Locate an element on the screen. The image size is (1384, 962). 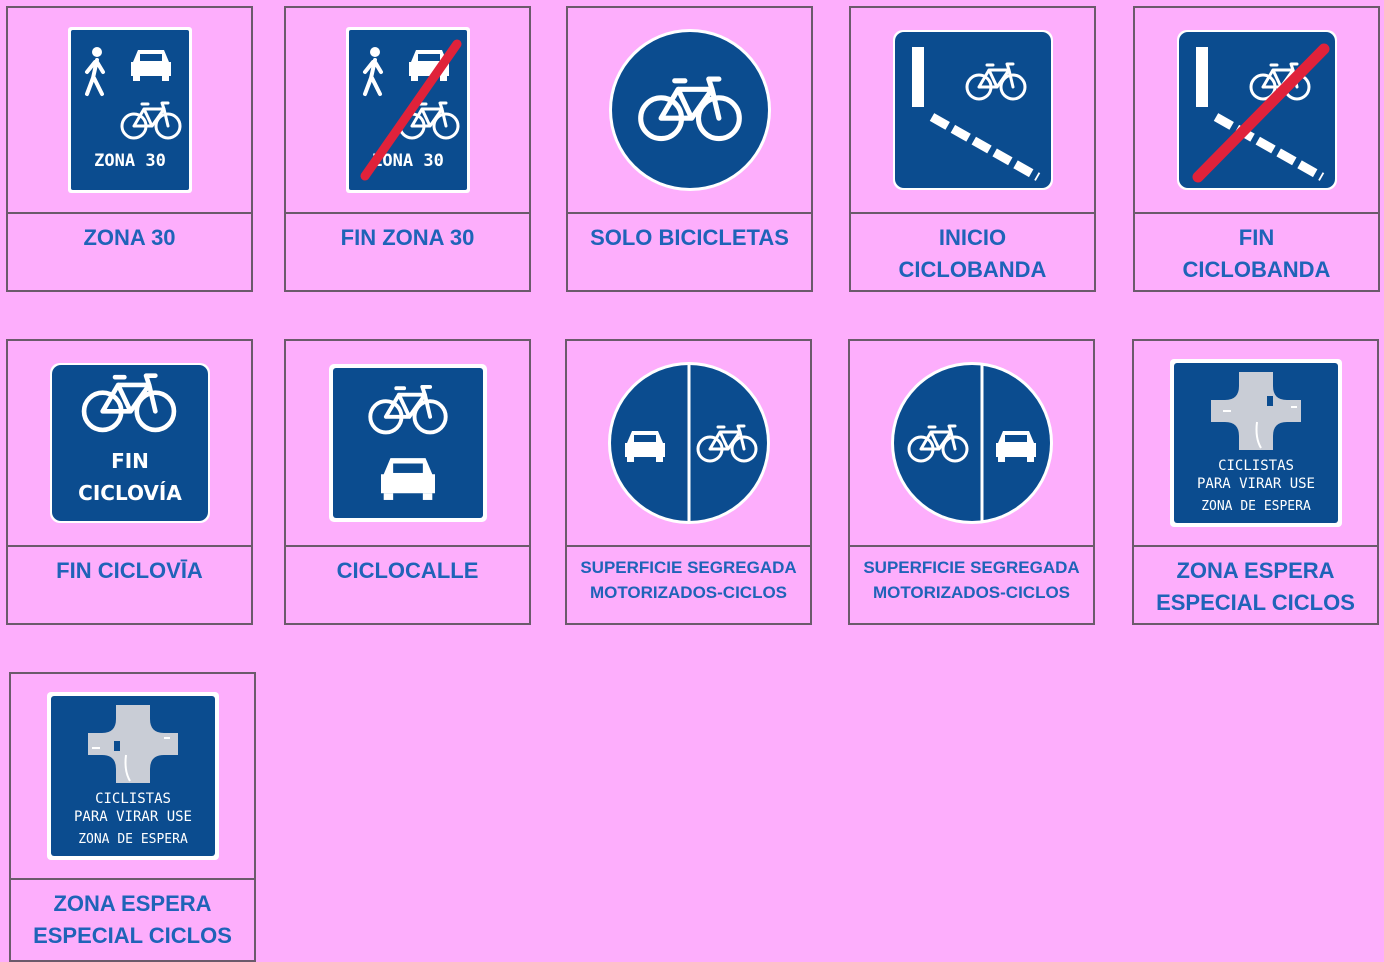
sign-caption: ZONA 30 is located at coordinates (129, 237).